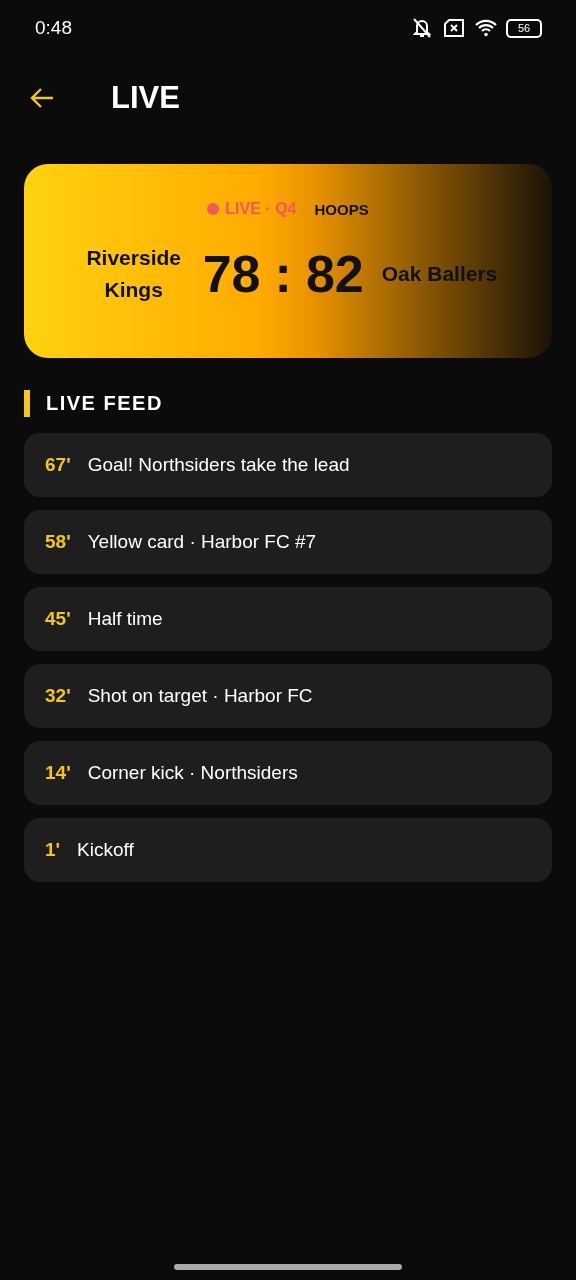  What do you see at coordinates (53, 28) in the screenshot?
I see `status-time: 0:48` at bounding box center [53, 28].